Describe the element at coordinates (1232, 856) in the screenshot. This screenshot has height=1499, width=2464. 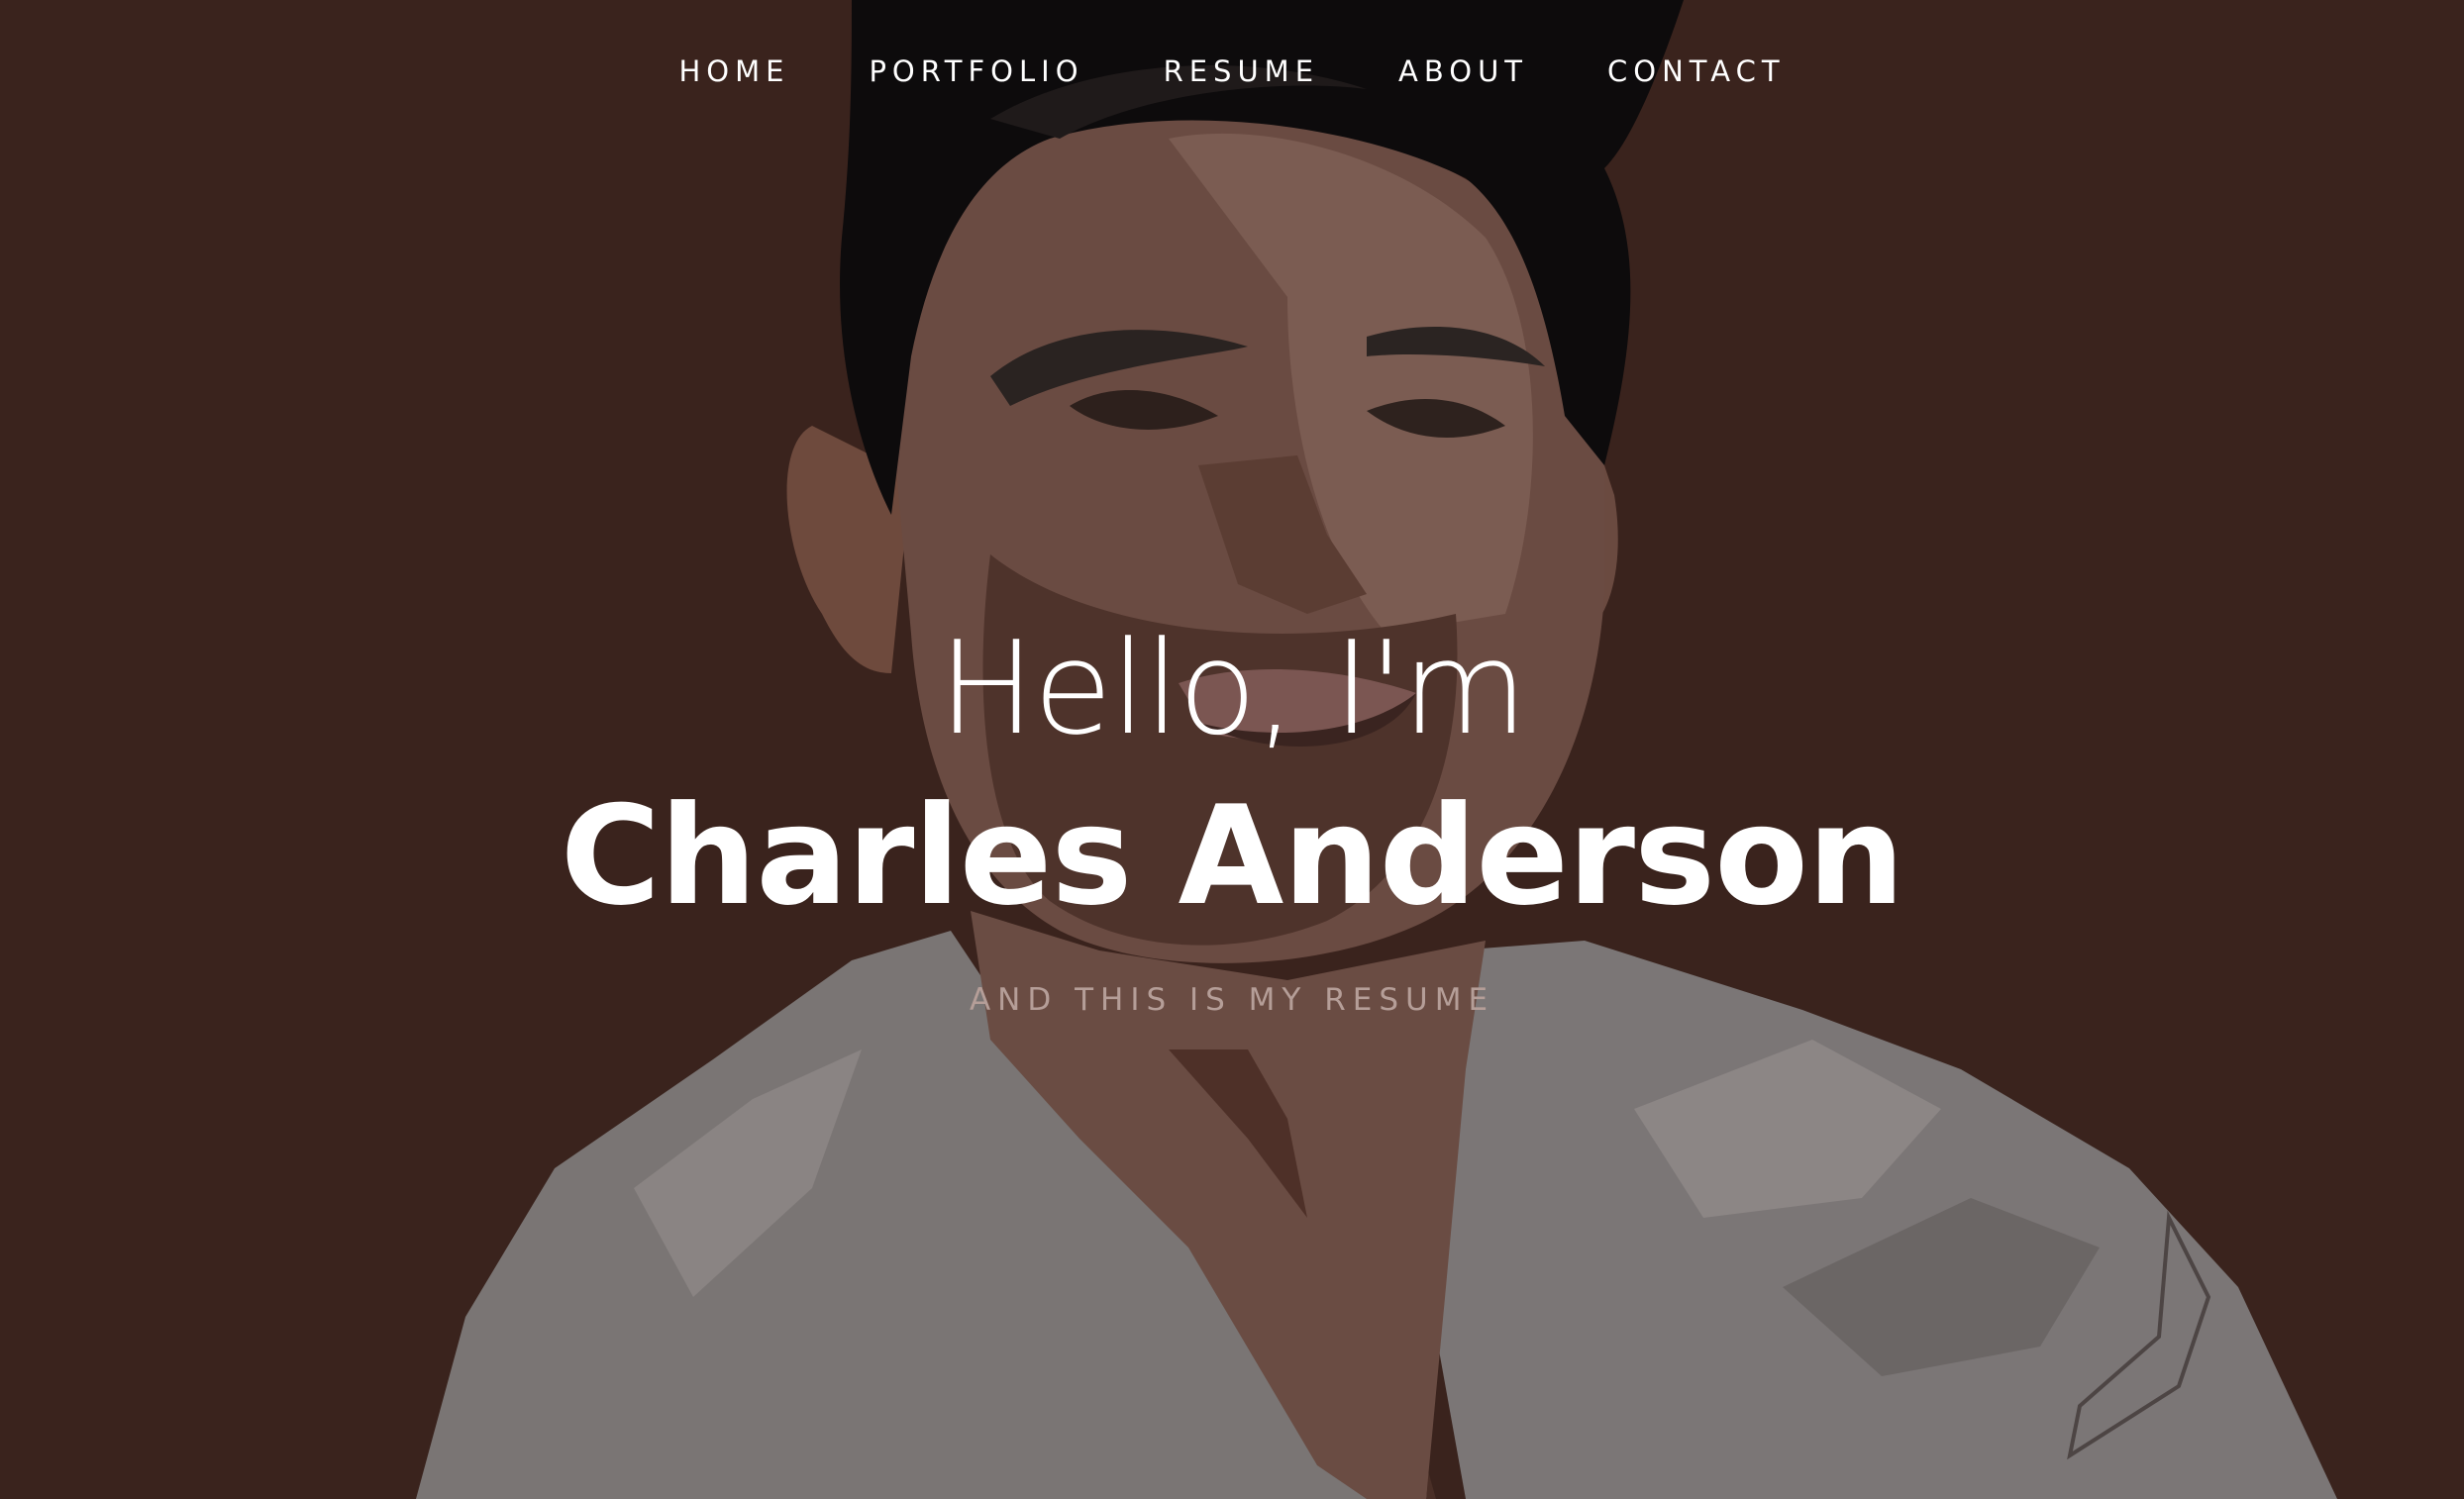
I see `hero-name: Charles Anderson` at that location.